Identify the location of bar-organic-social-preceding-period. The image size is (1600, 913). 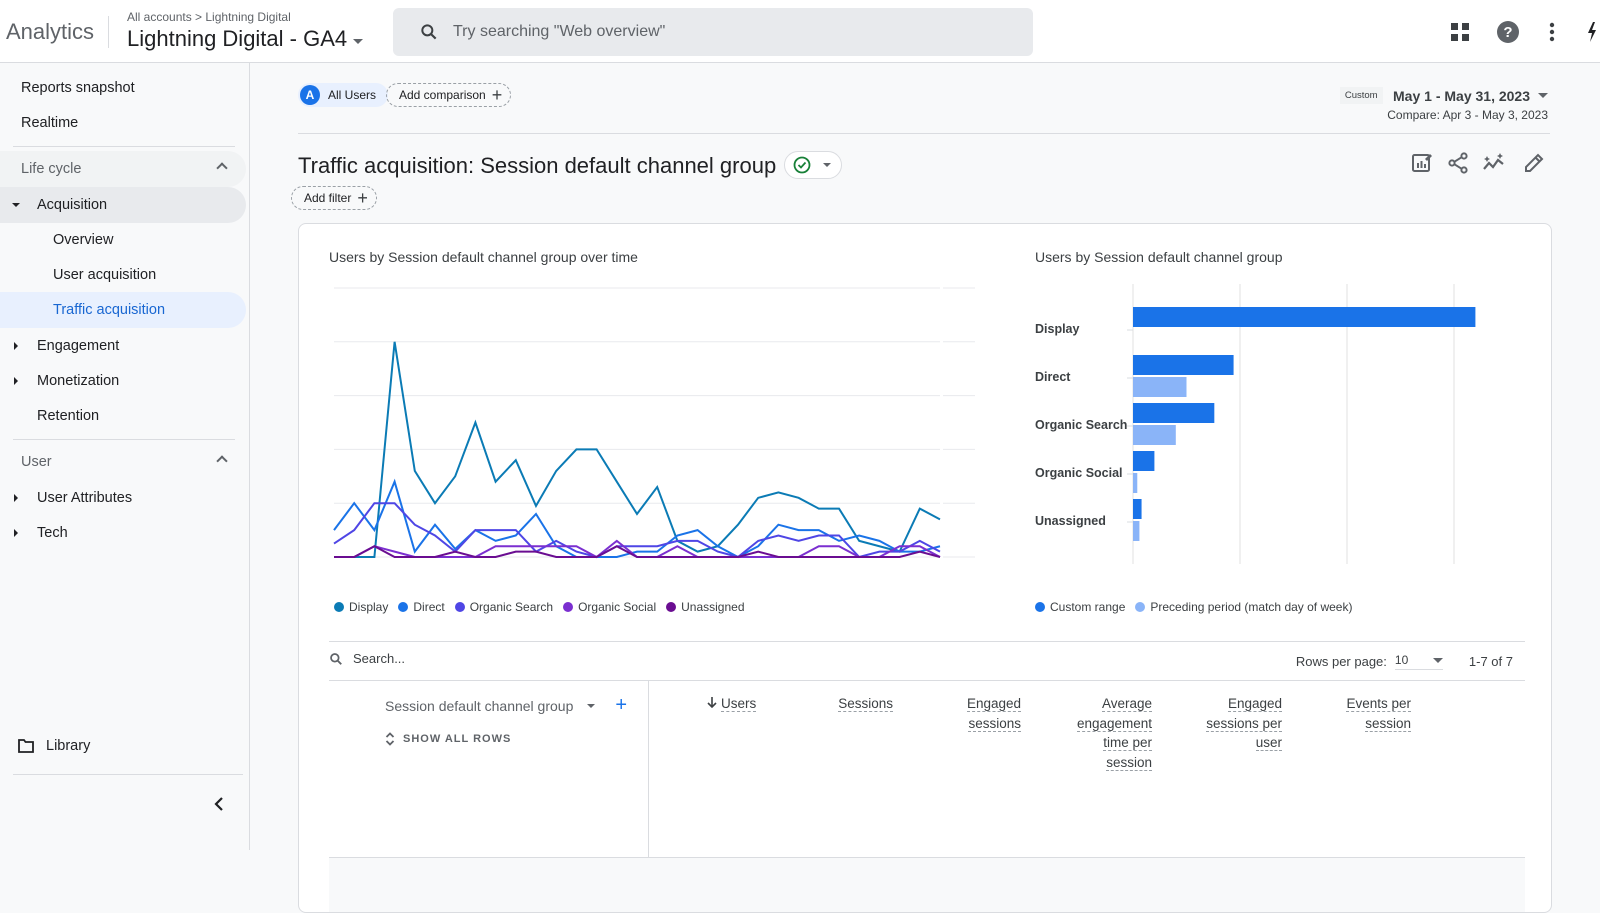
(1135, 483).